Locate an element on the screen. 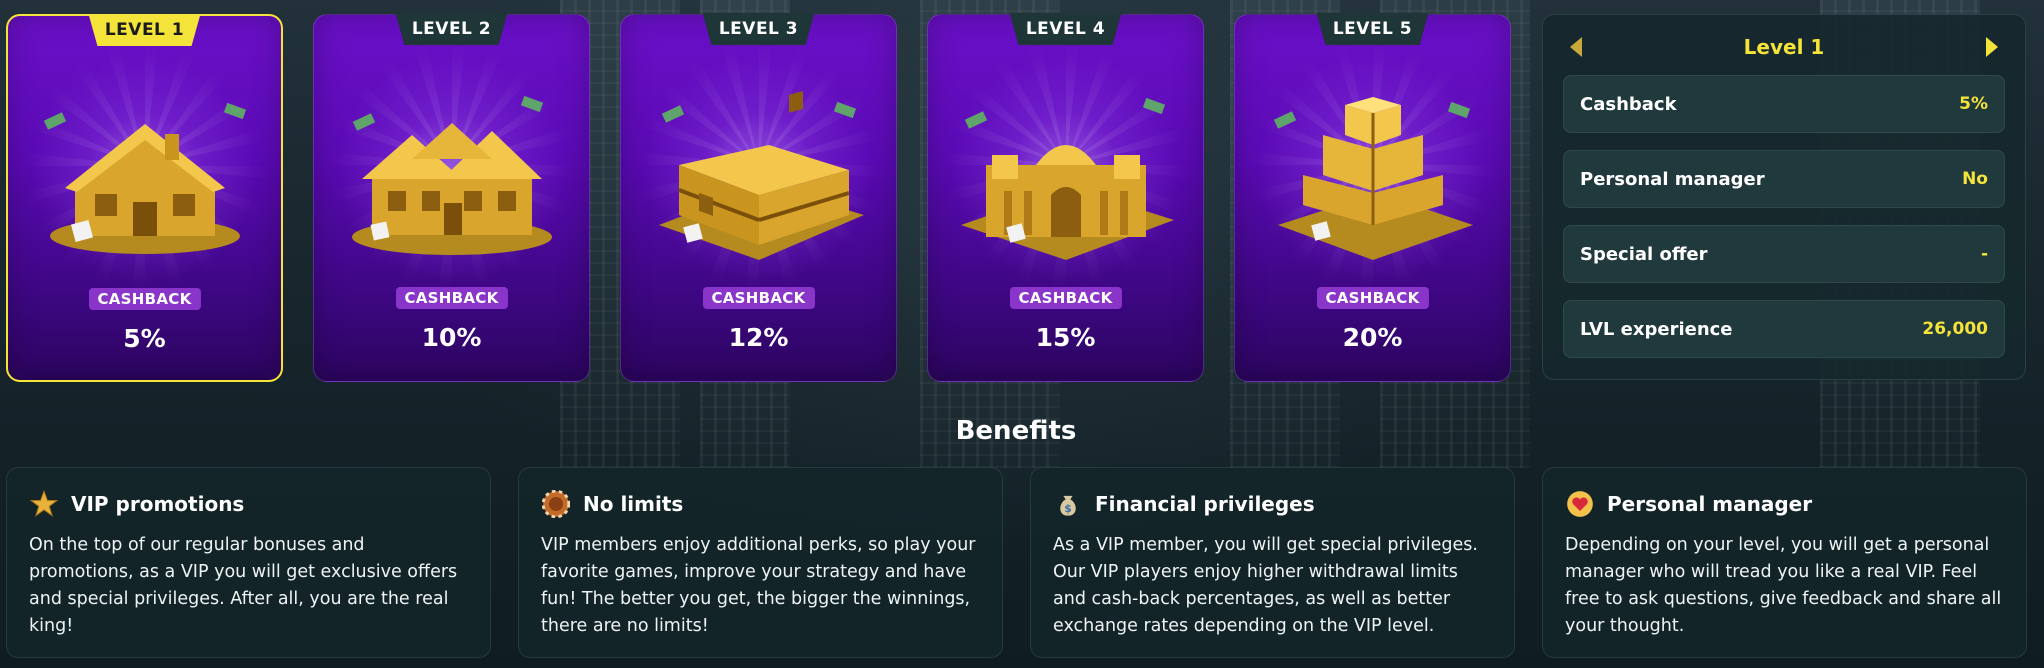 The height and width of the screenshot is (668, 2044). stat-label: Personal manager is located at coordinates (1672, 179).